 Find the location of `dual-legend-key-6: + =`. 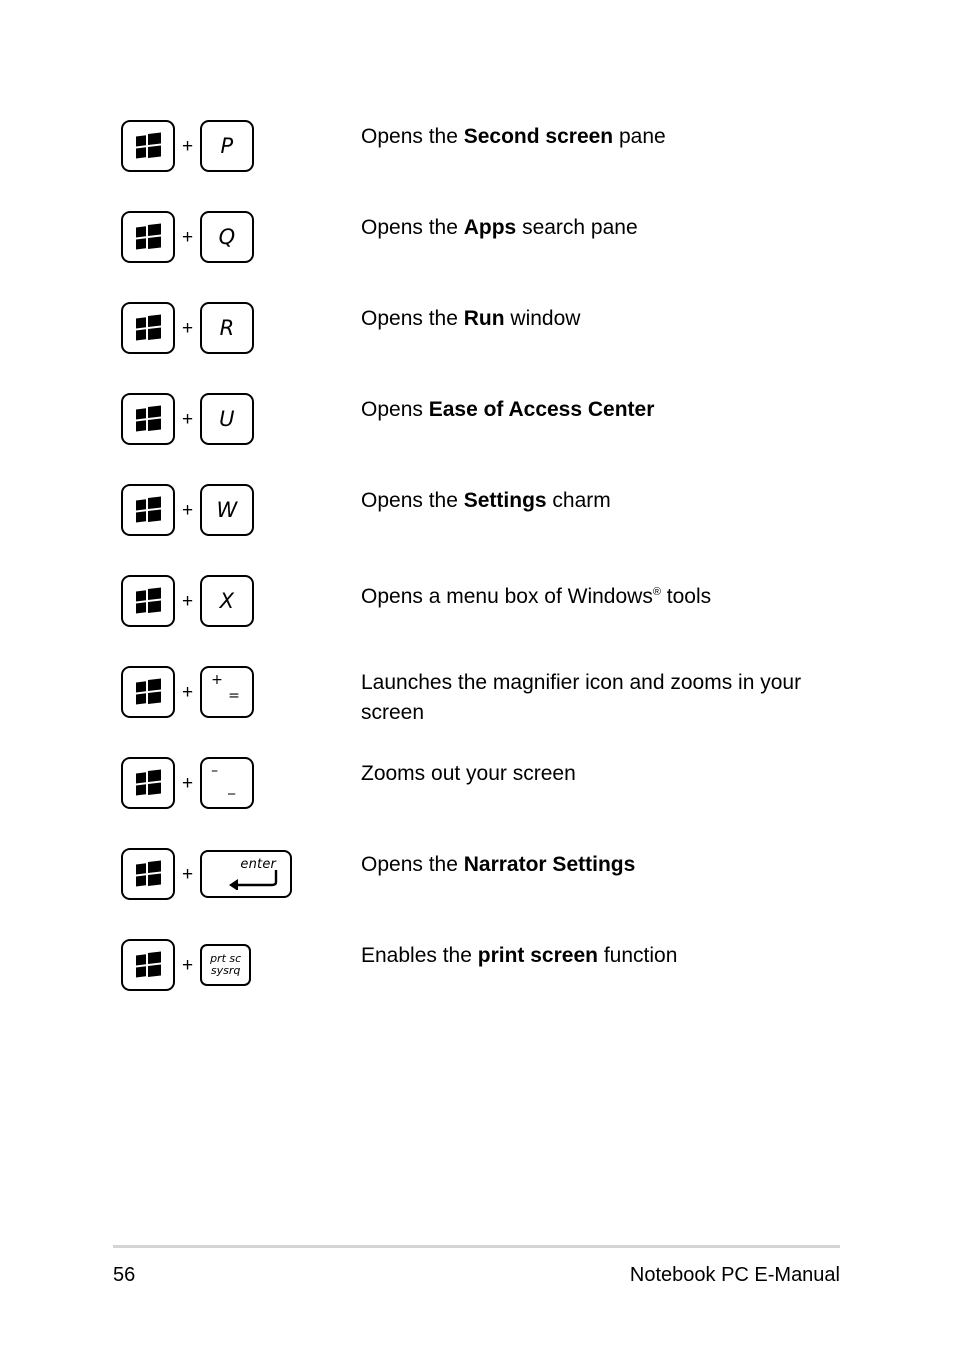

dual-legend-key-6: + = is located at coordinates (227, 692).